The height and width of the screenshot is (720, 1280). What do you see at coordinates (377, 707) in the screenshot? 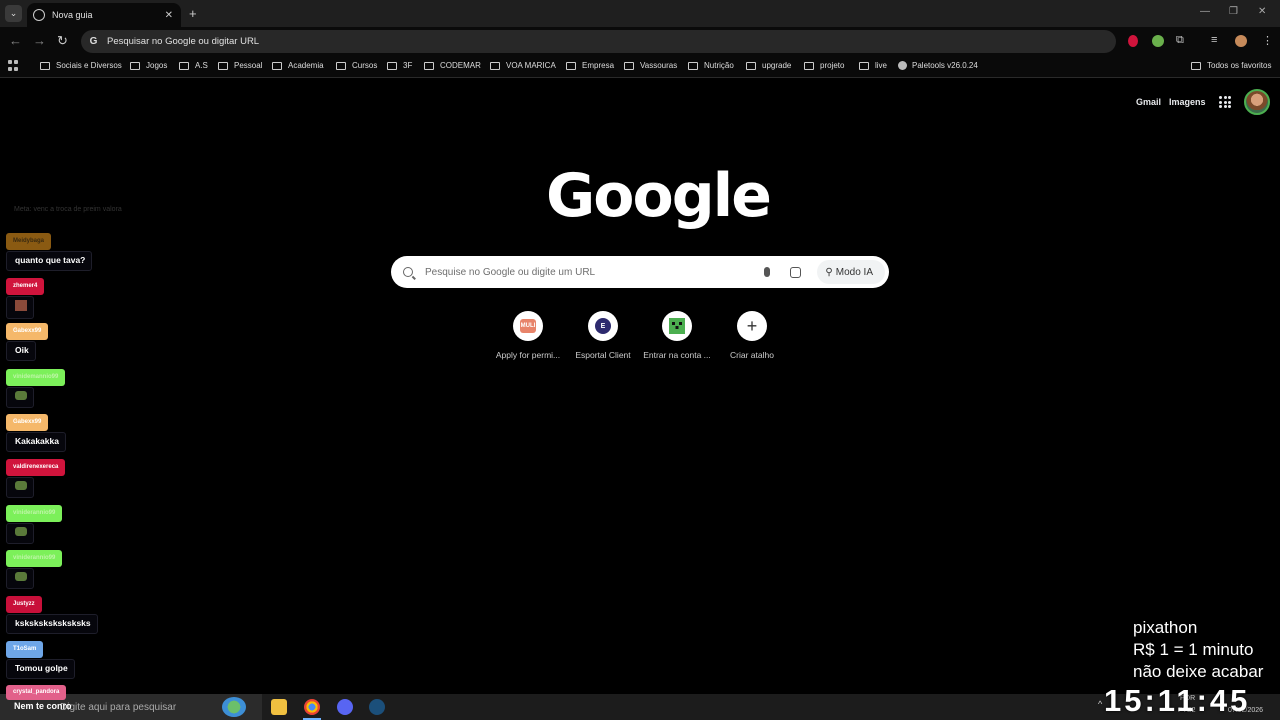
I see `steam-icon` at bounding box center [377, 707].